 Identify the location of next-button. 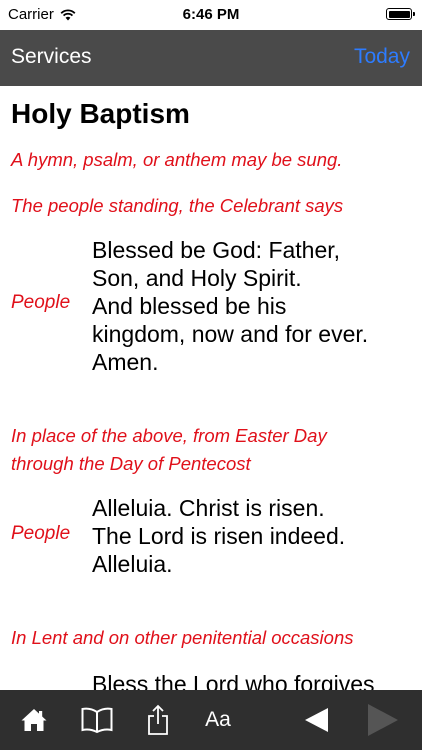
(383, 720).